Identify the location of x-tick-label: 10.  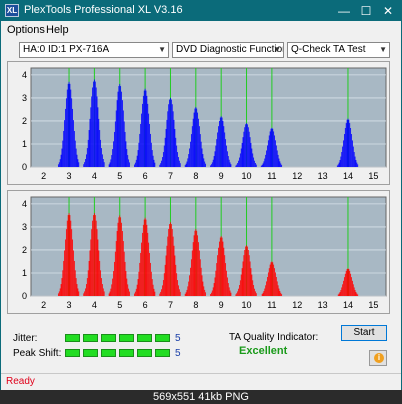
(247, 176).